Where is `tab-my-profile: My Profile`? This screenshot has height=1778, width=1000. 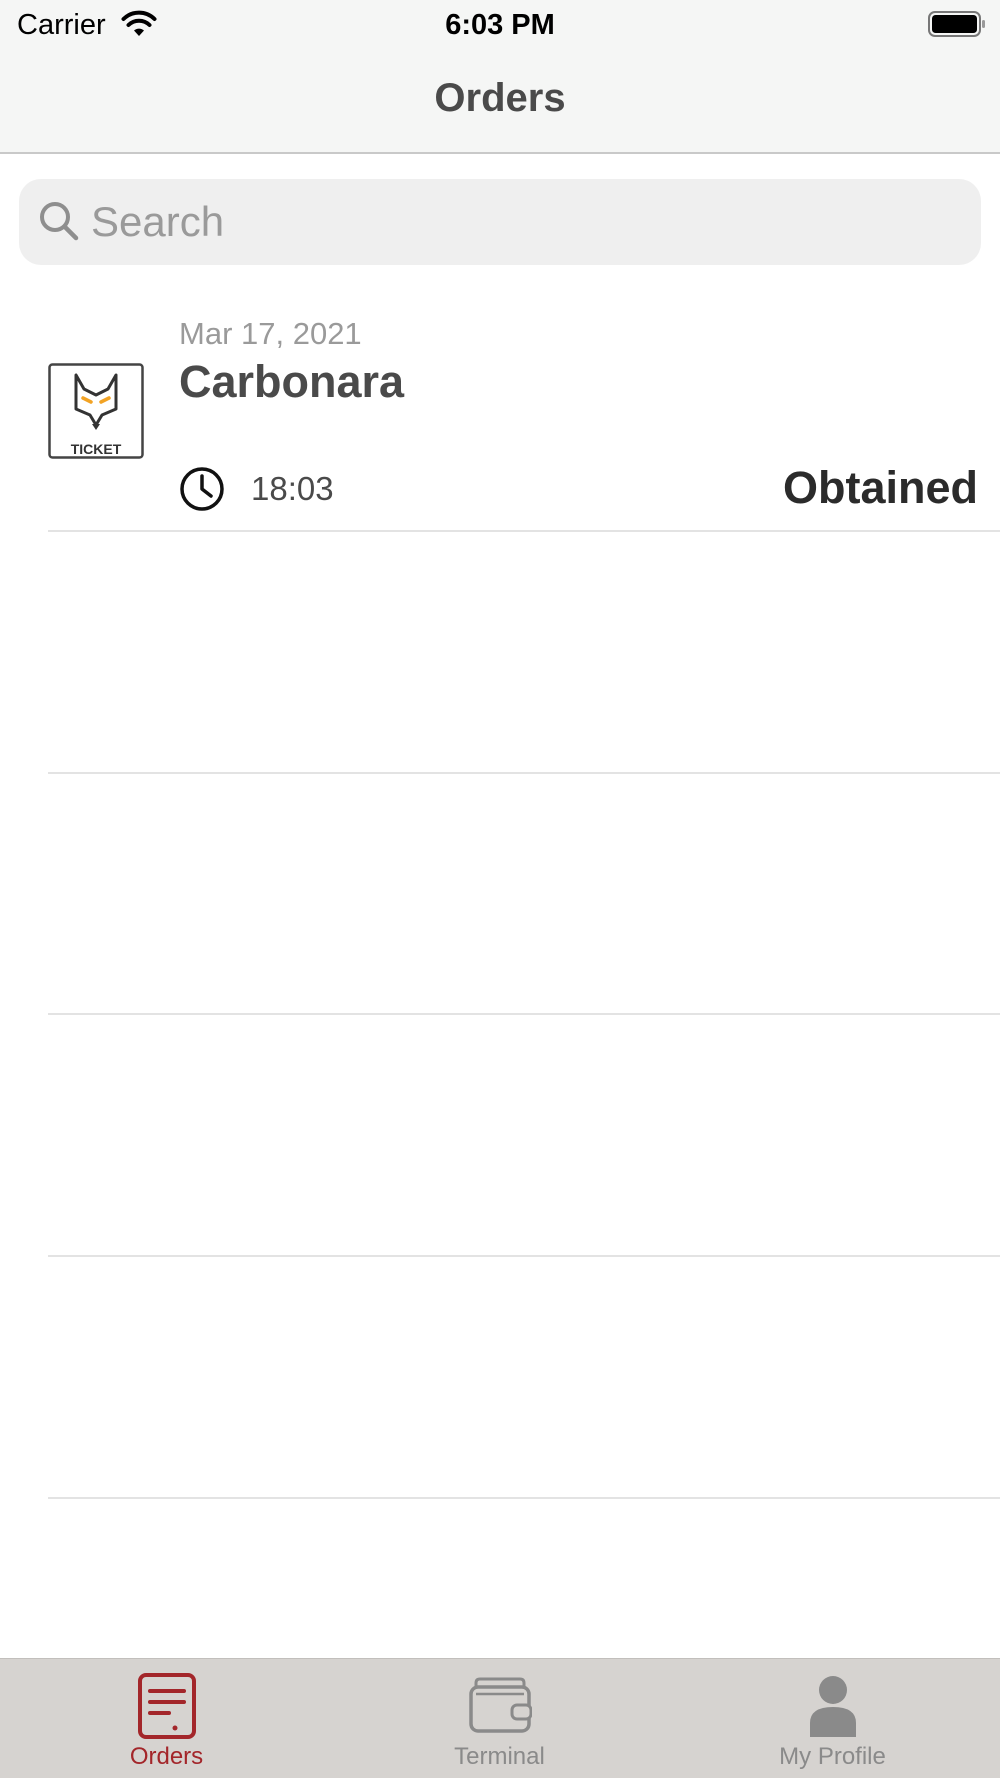 tab-my-profile: My Profile is located at coordinates (832, 1718).